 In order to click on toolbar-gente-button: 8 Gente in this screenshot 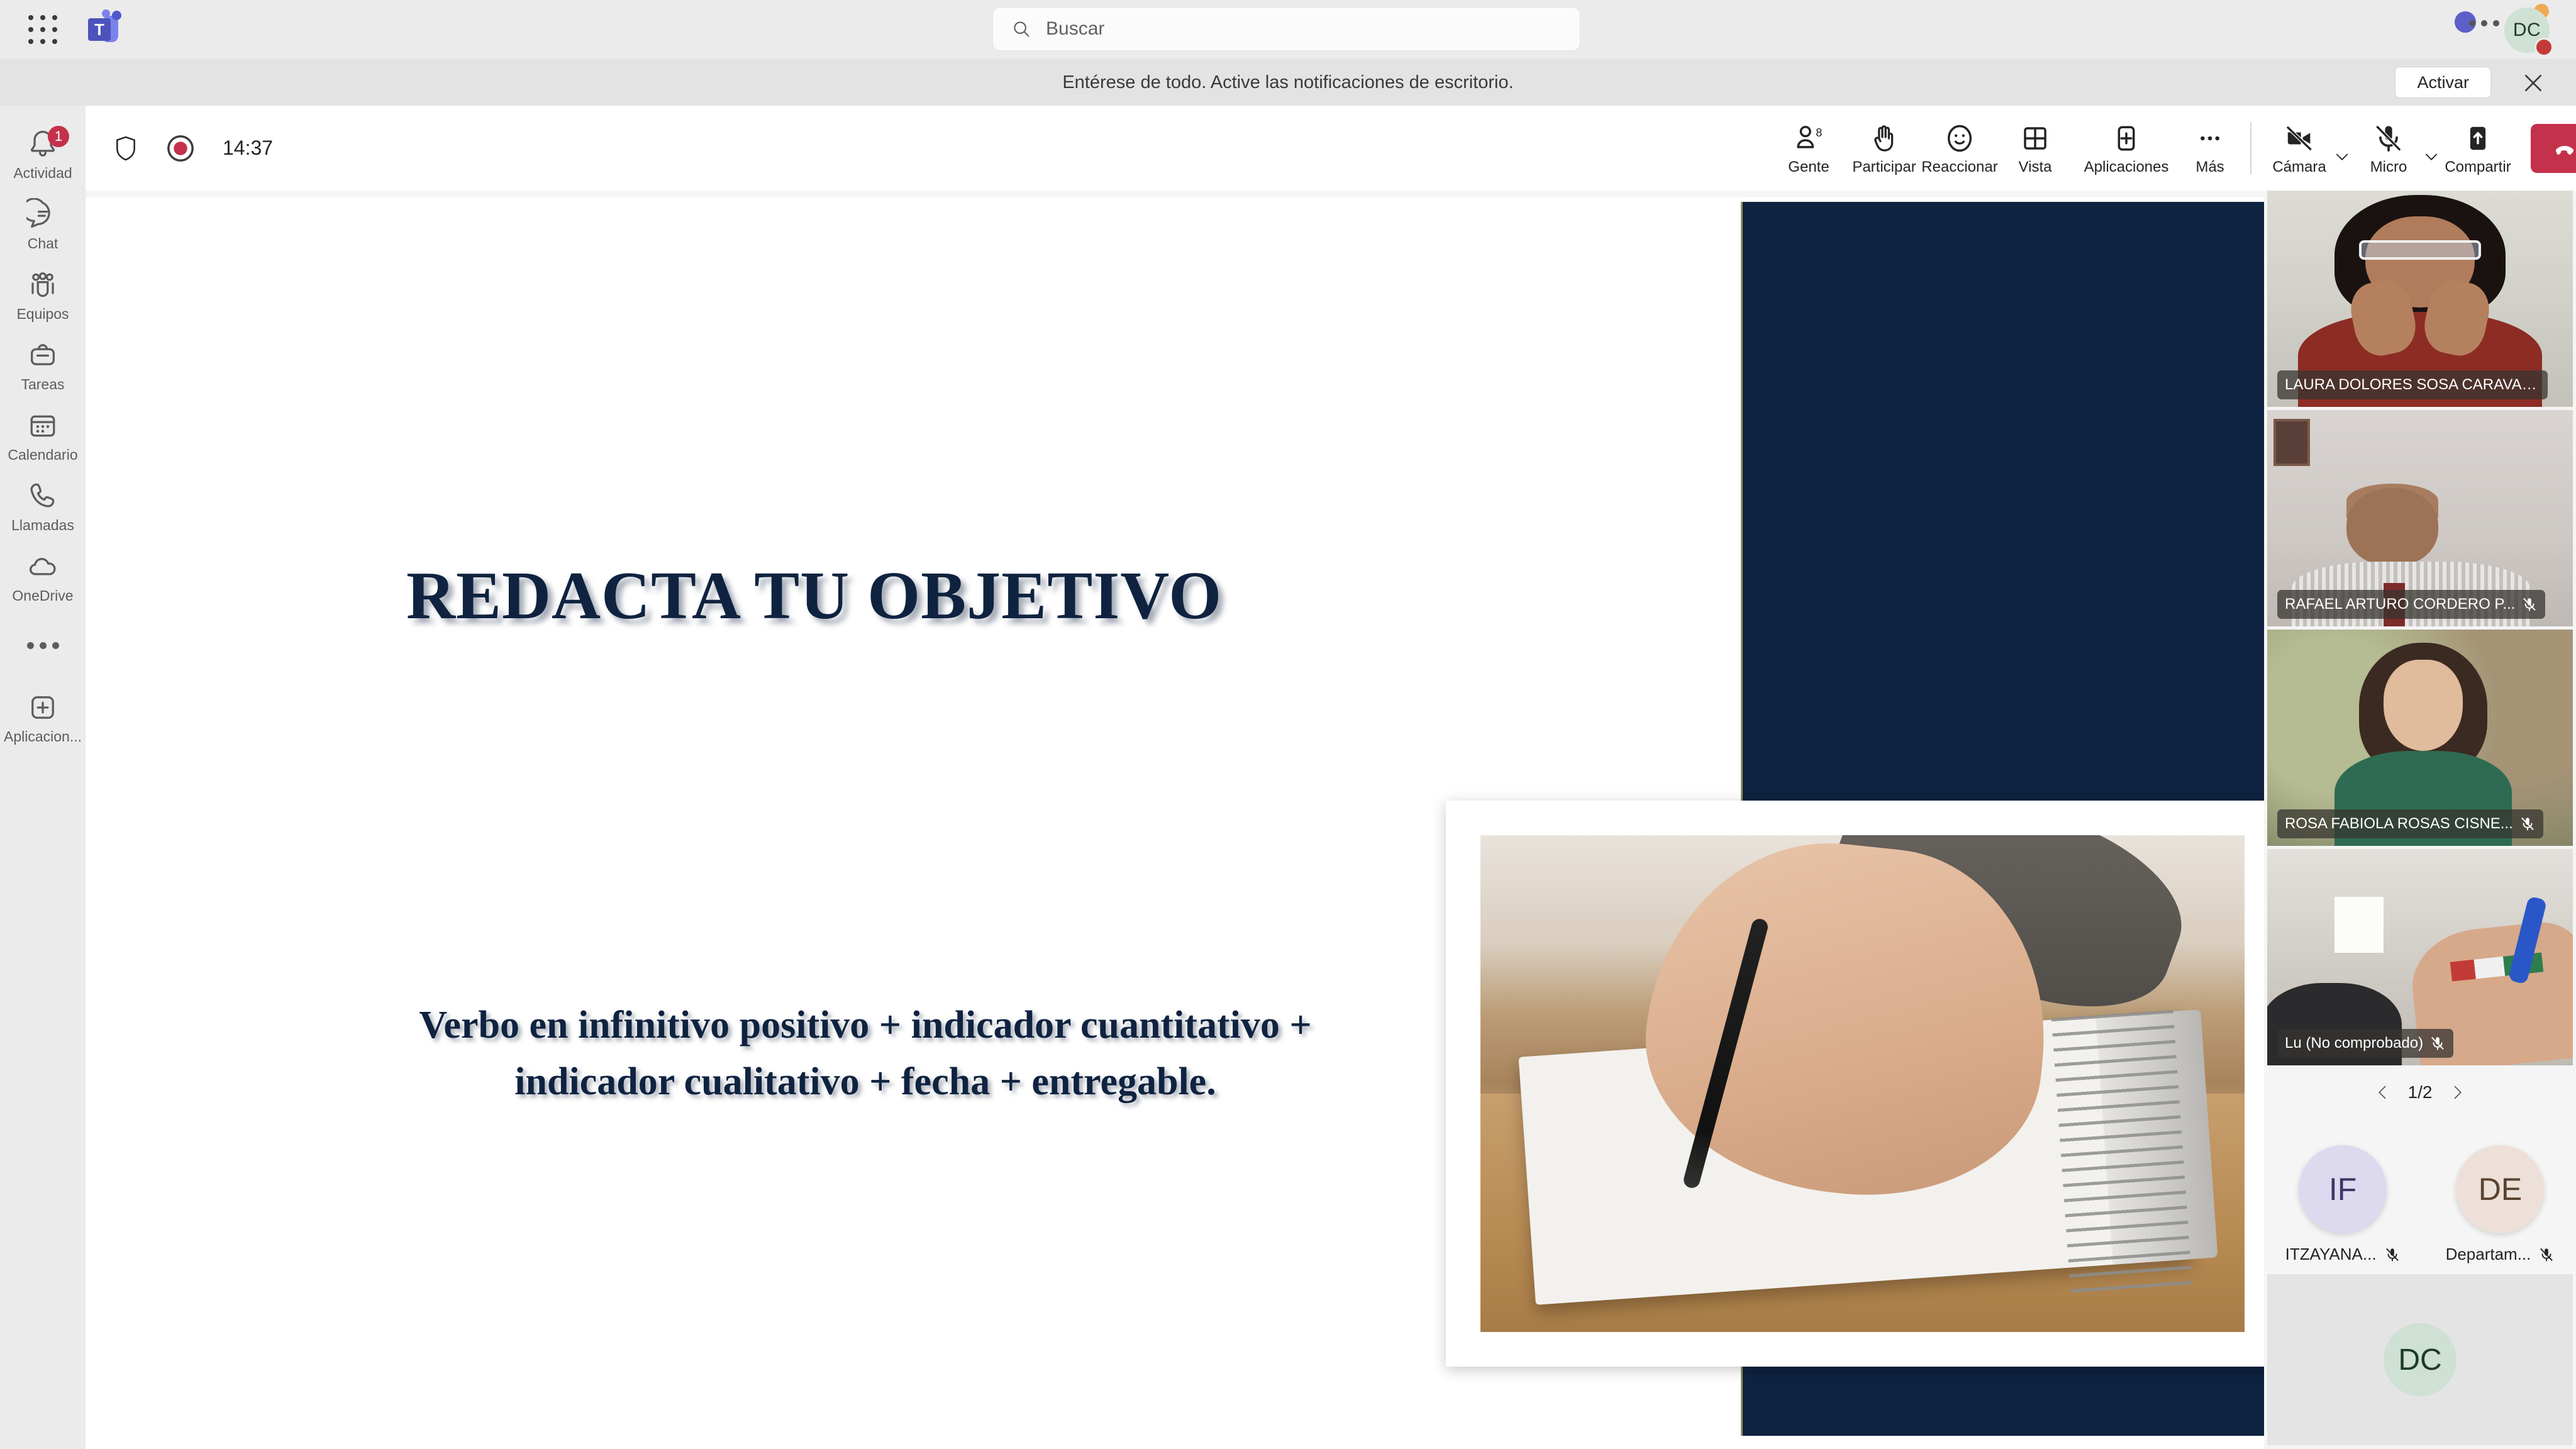, I will do `click(1808, 148)`.